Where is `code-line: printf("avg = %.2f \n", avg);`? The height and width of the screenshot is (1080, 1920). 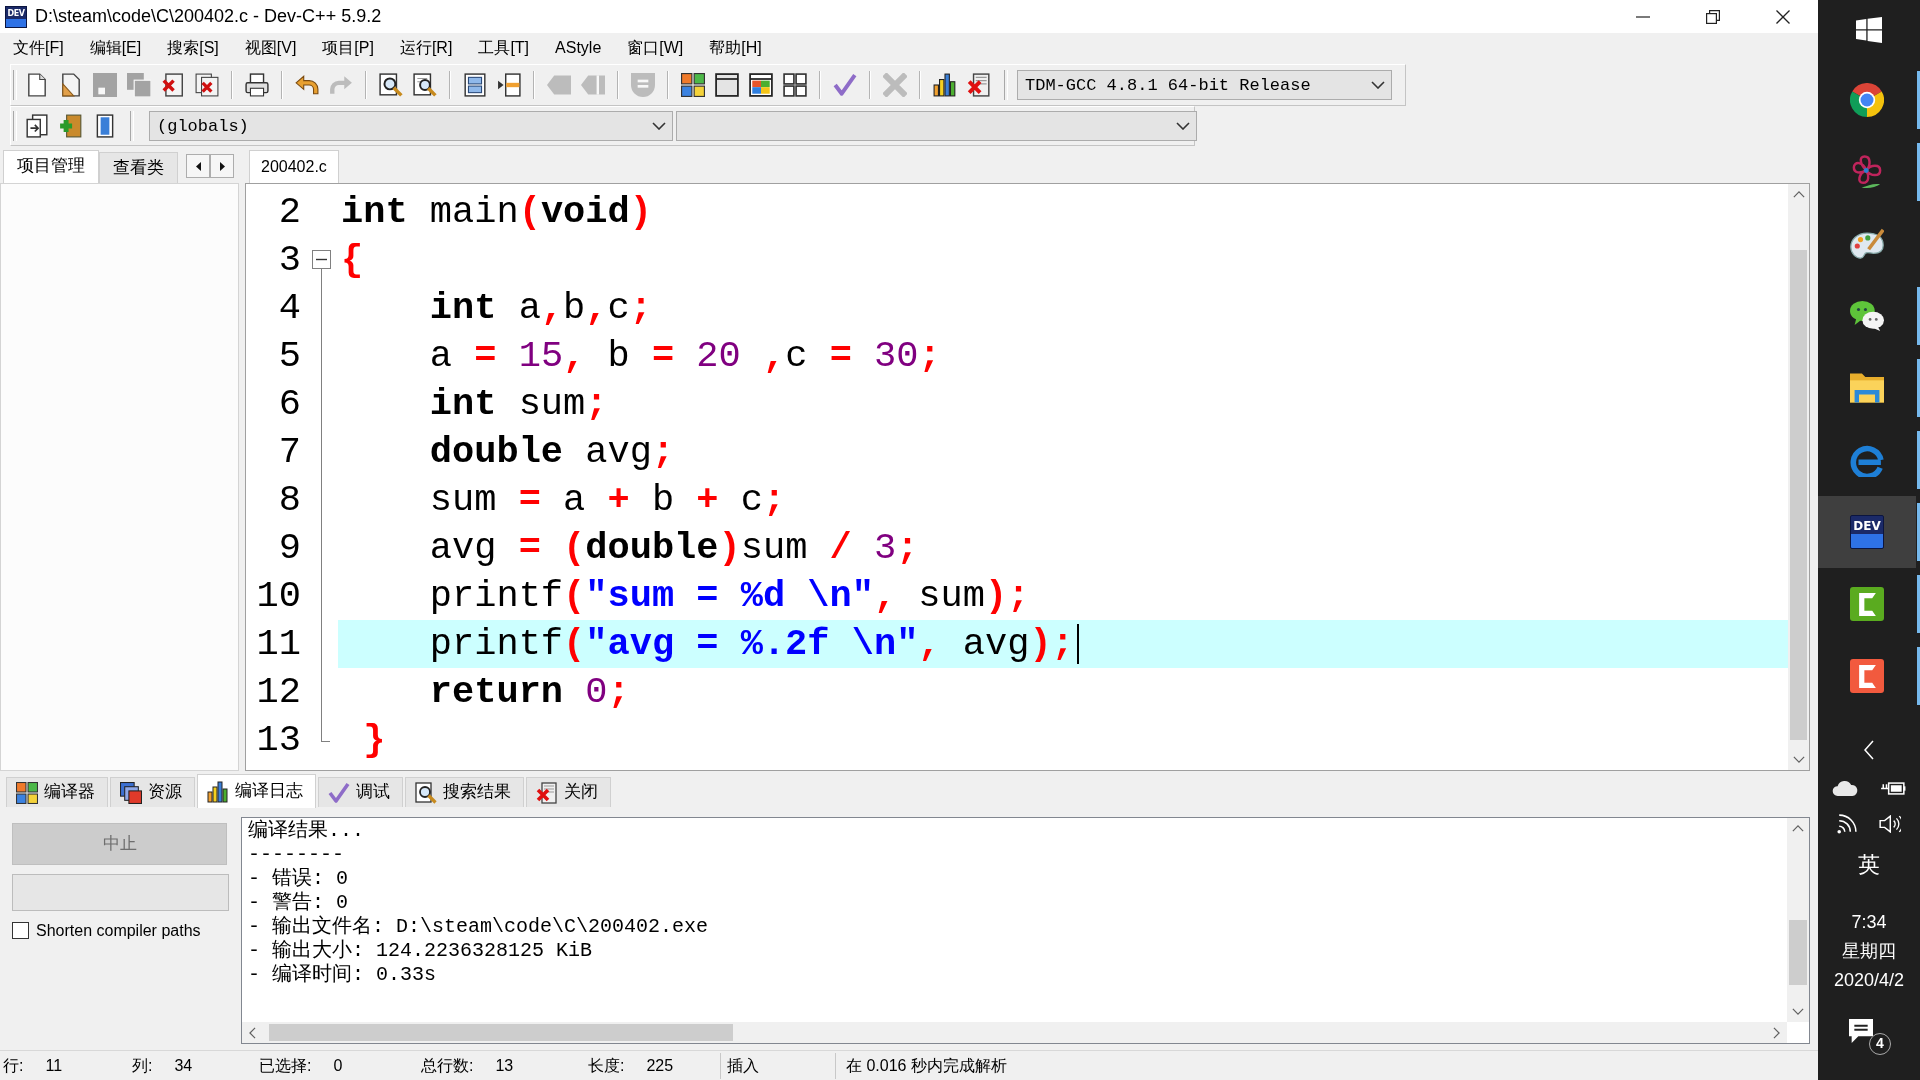
code-line: printf("avg = %.2f \n", avg); is located at coordinates (751, 644).